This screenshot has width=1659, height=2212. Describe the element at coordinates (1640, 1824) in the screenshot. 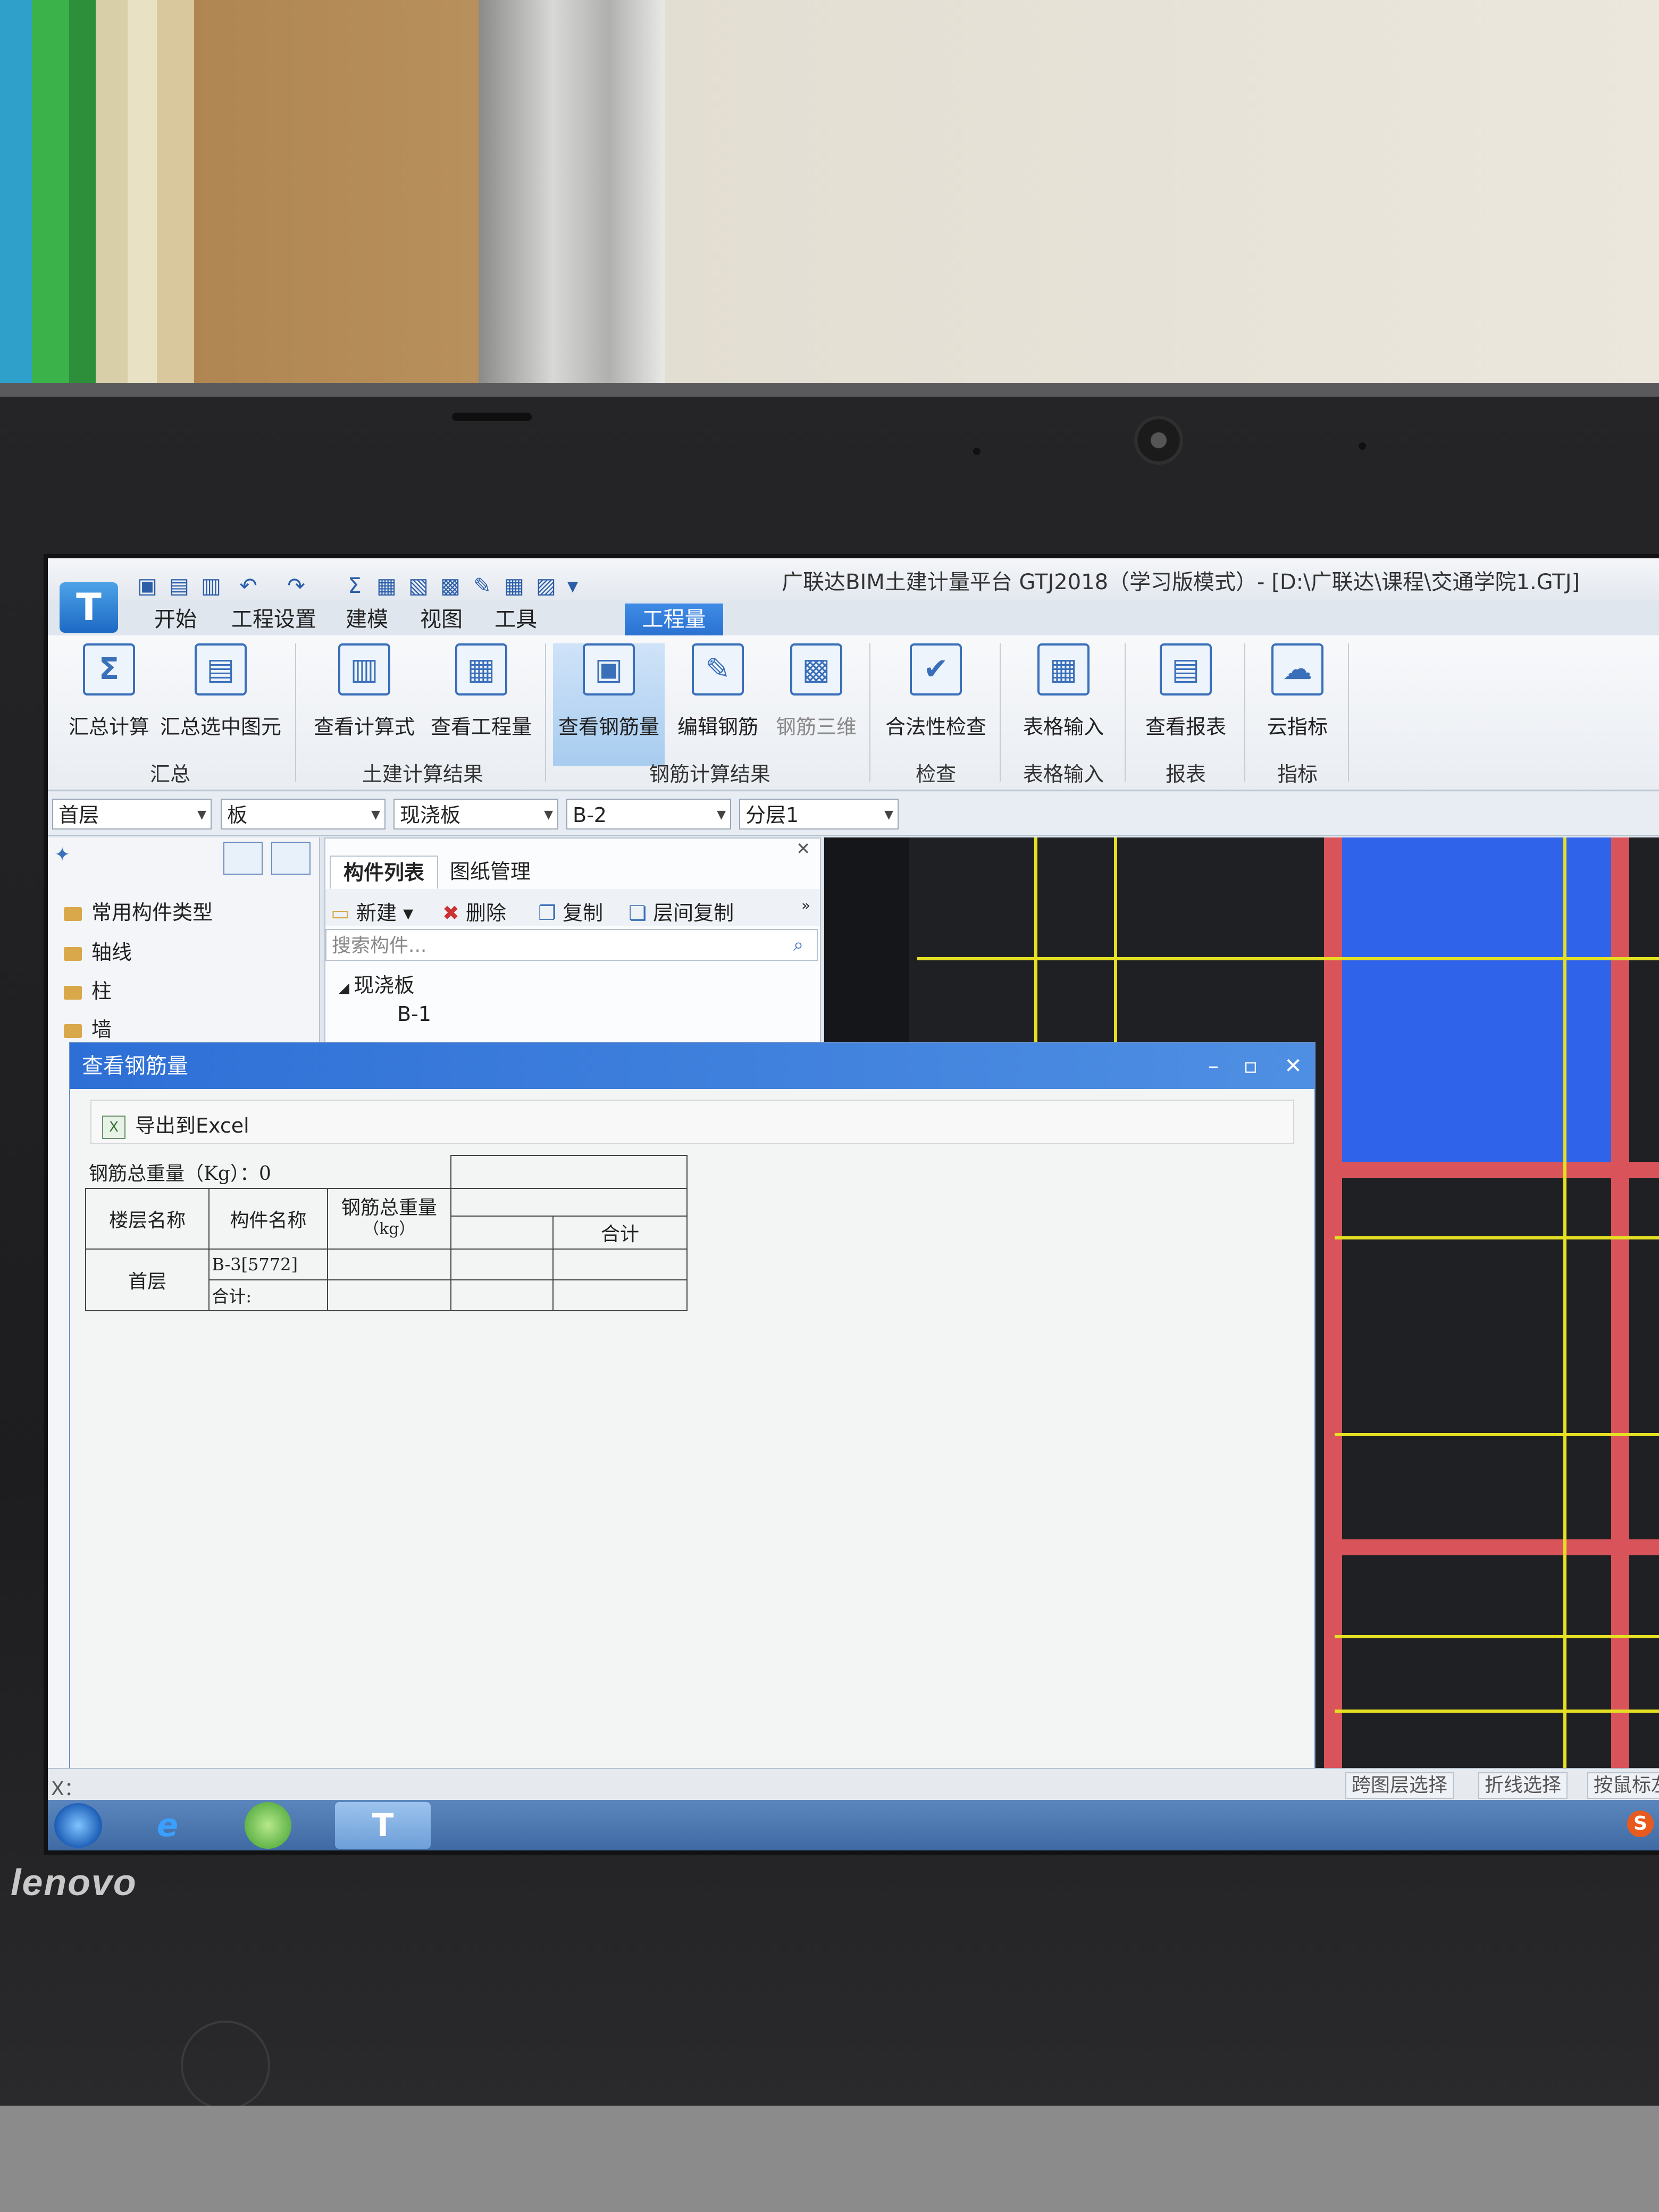

I see `input-method-icon: S` at that location.